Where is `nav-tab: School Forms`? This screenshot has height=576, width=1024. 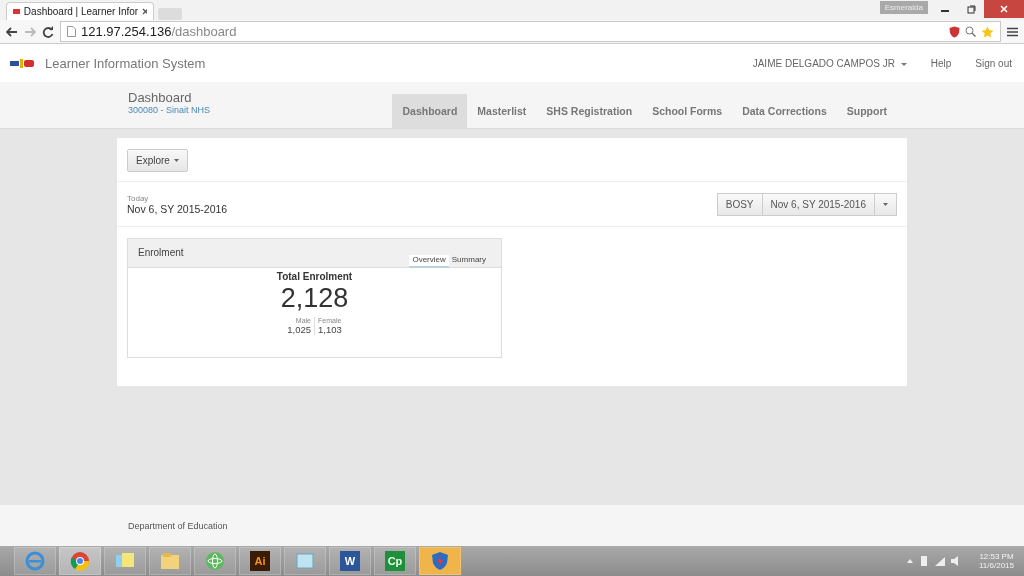 nav-tab: School Forms is located at coordinates (687, 111).